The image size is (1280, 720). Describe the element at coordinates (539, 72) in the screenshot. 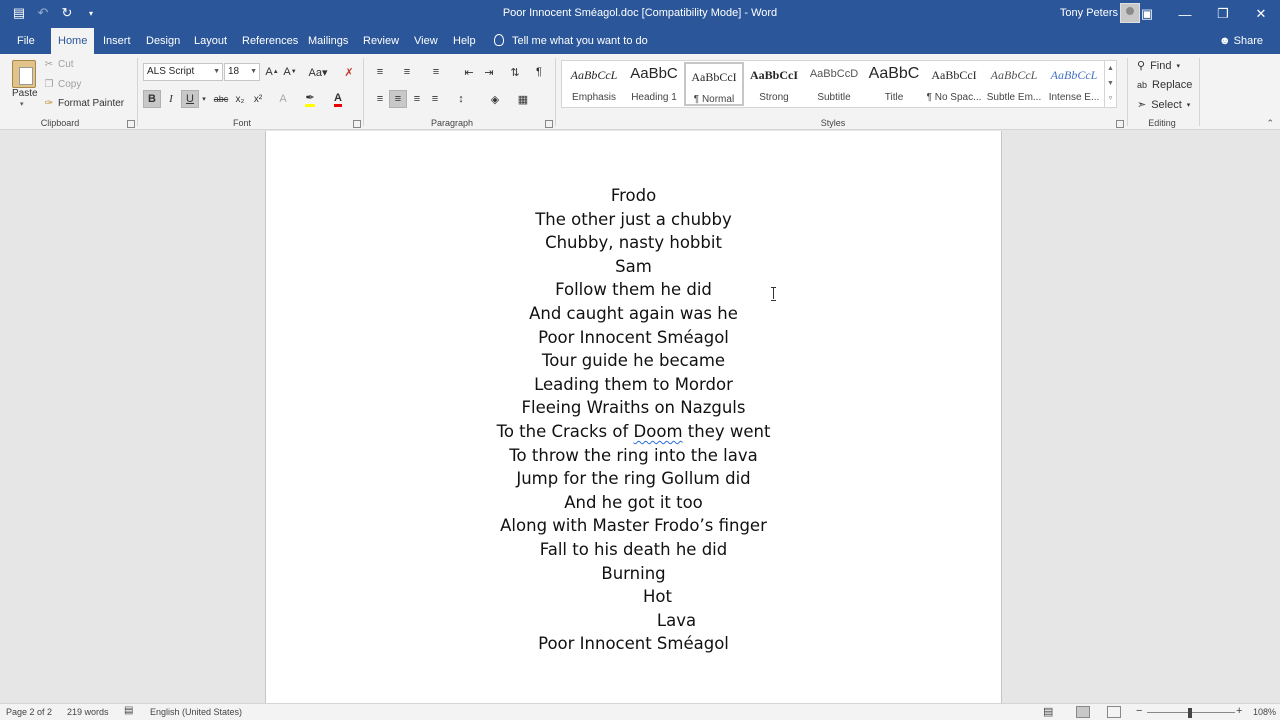

I see `show-formatting-icon: ¶` at that location.